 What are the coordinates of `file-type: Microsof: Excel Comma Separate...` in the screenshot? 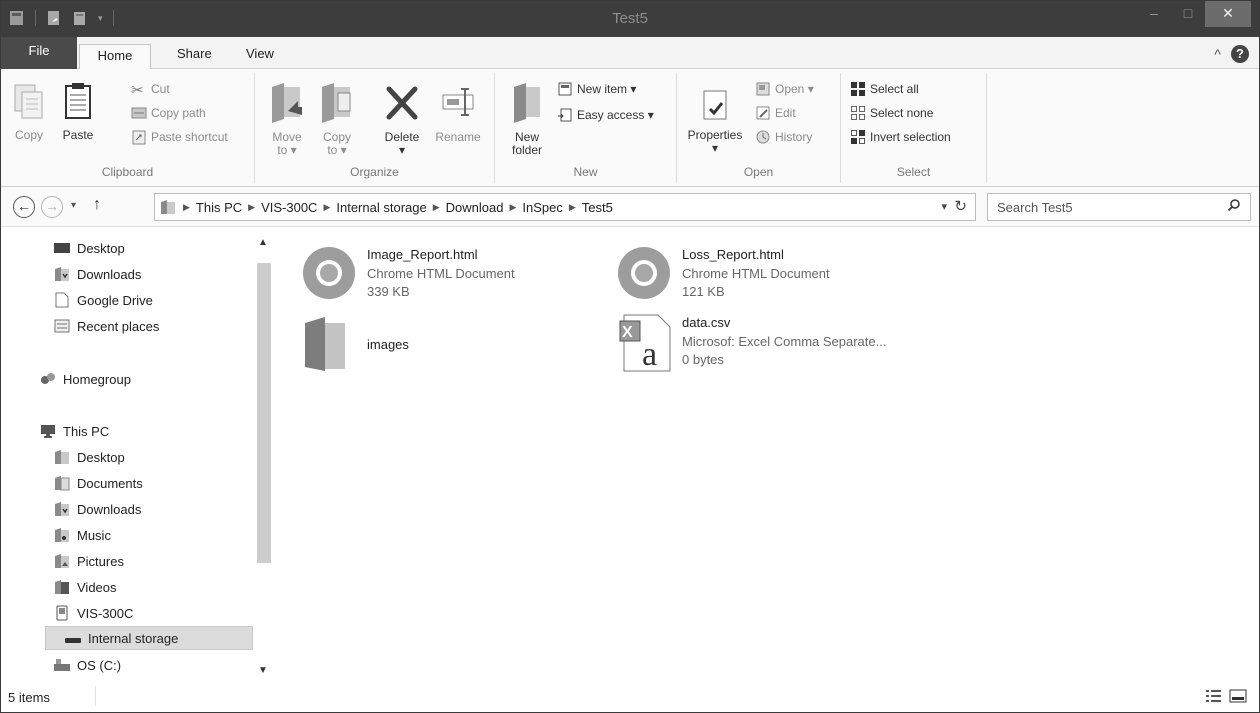 It's located at (784, 341).